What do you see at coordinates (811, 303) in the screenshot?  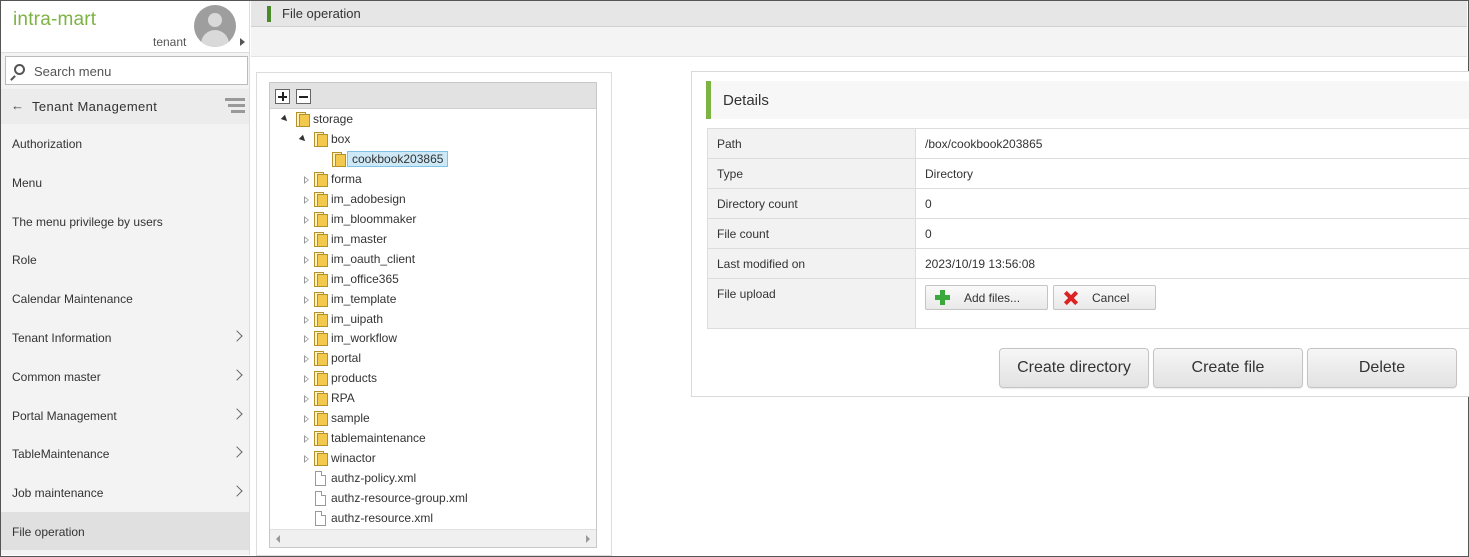 I see `file-upload-label: File upload` at bounding box center [811, 303].